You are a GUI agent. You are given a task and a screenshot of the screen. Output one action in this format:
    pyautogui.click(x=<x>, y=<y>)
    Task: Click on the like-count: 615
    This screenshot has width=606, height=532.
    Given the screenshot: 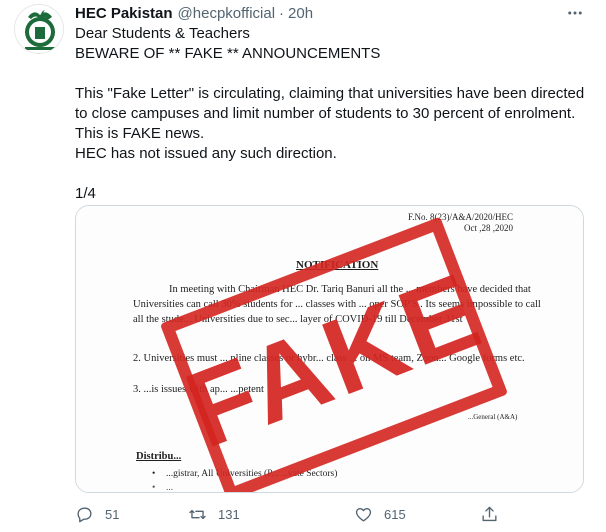 What is the action you would take?
    pyautogui.click(x=395, y=514)
    